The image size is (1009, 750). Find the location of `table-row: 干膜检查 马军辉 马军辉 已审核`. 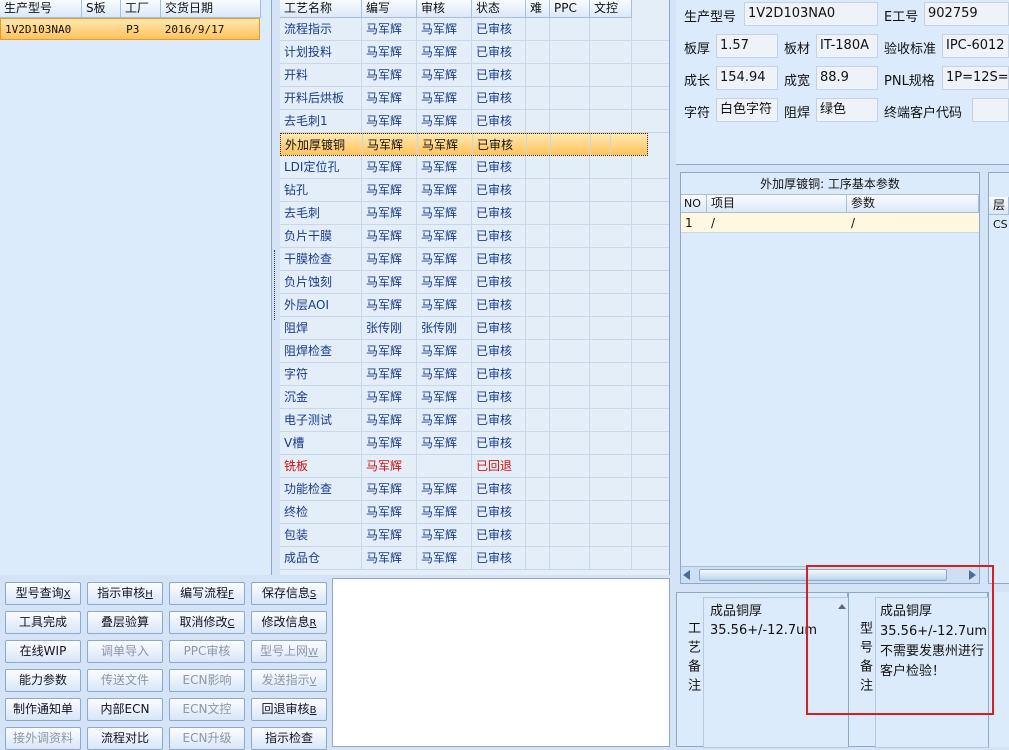

table-row: 干膜检查 马军辉 马军辉 已审核 is located at coordinates (474, 259).